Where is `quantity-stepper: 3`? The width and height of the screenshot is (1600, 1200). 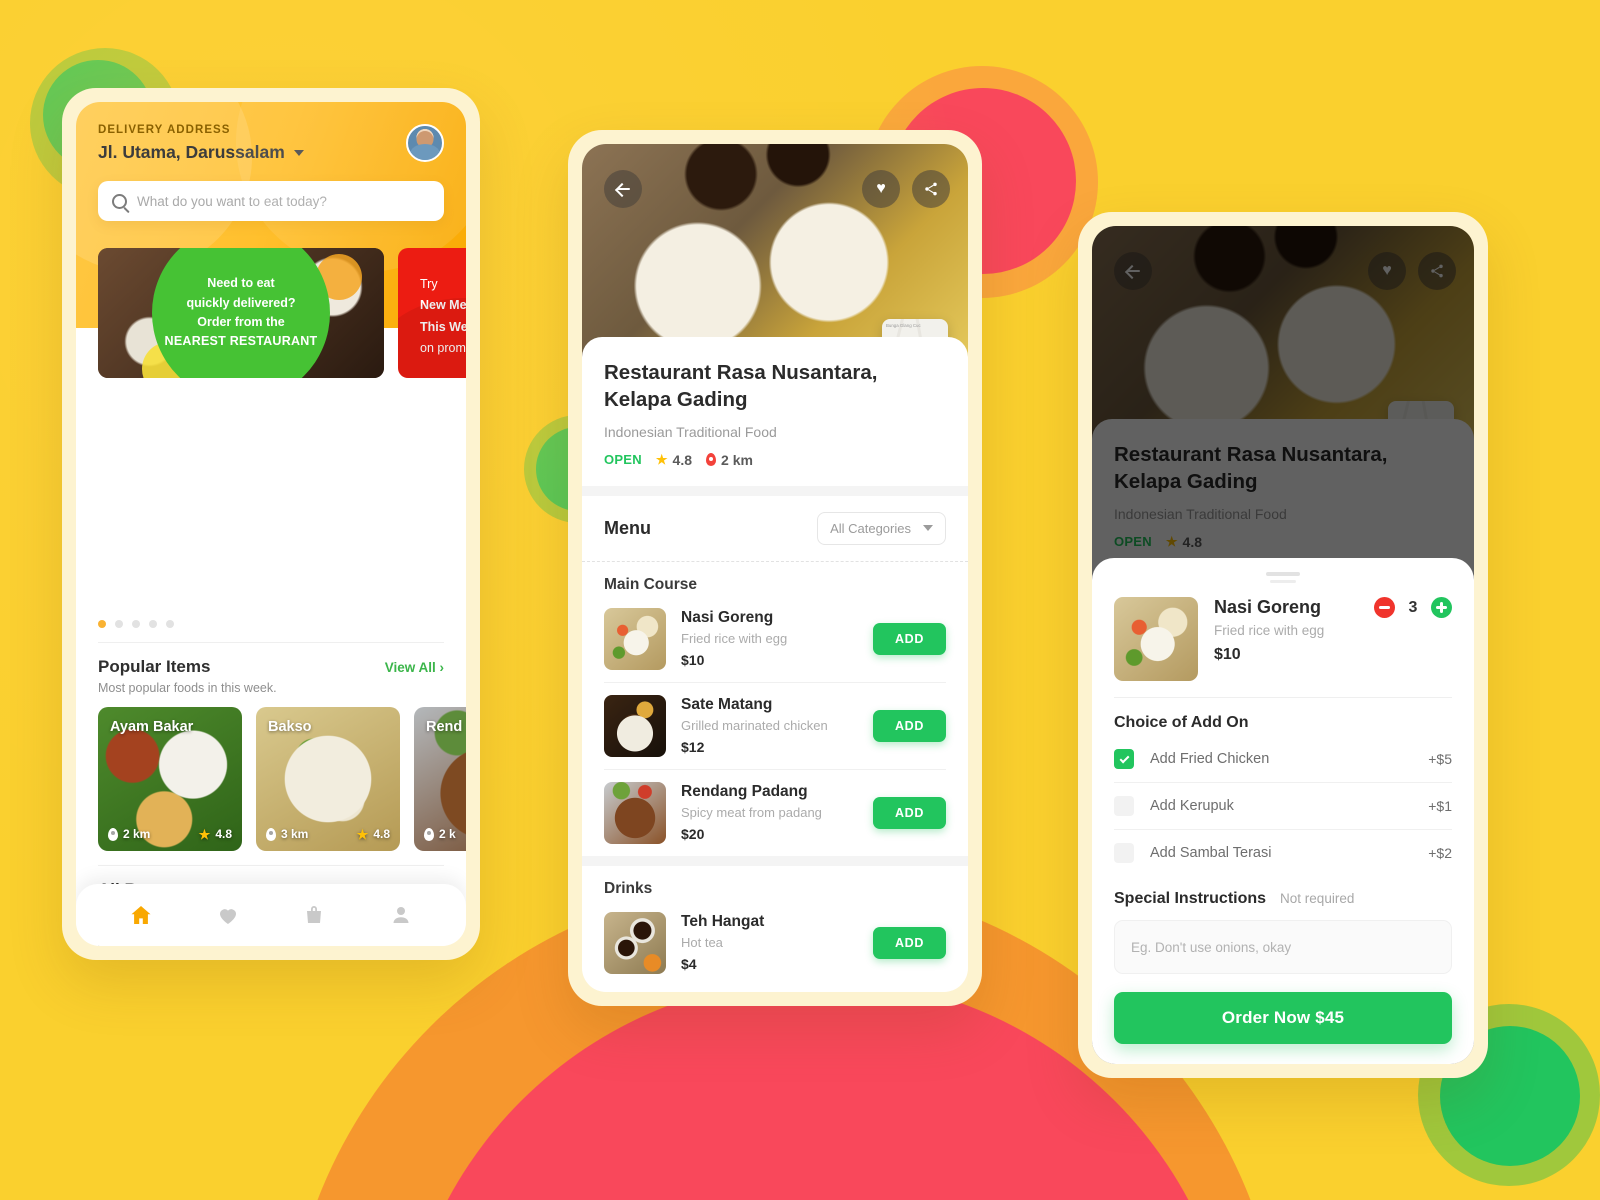
quantity-stepper: 3 is located at coordinates (1413, 607).